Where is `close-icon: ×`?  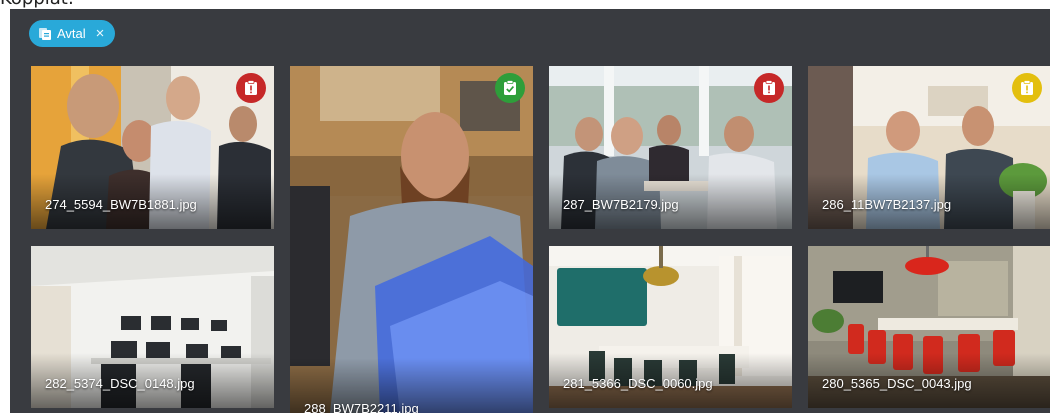 close-icon: × is located at coordinates (100, 33).